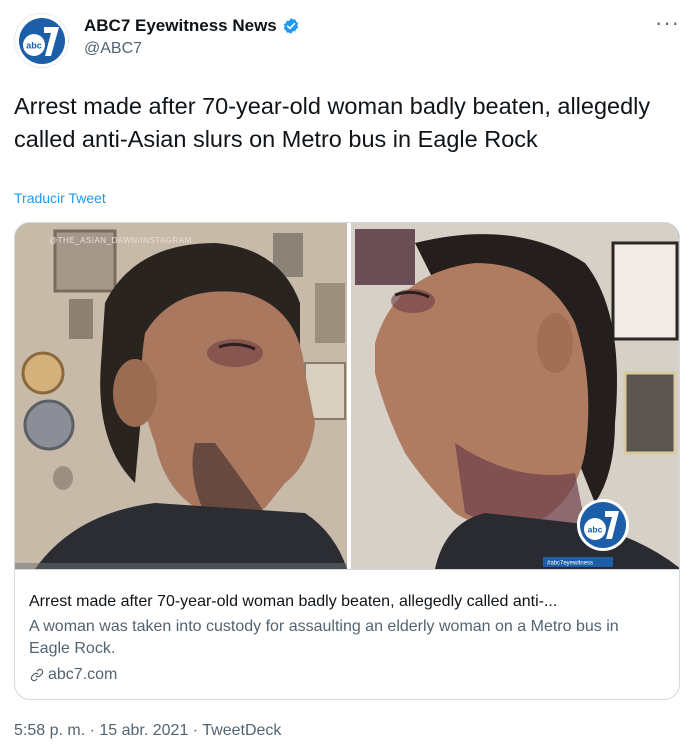 This screenshot has height=752, width=700. What do you see at coordinates (570, 564) in the screenshot?
I see `image-hashtag: #abc7eyewitness` at bounding box center [570, 564].